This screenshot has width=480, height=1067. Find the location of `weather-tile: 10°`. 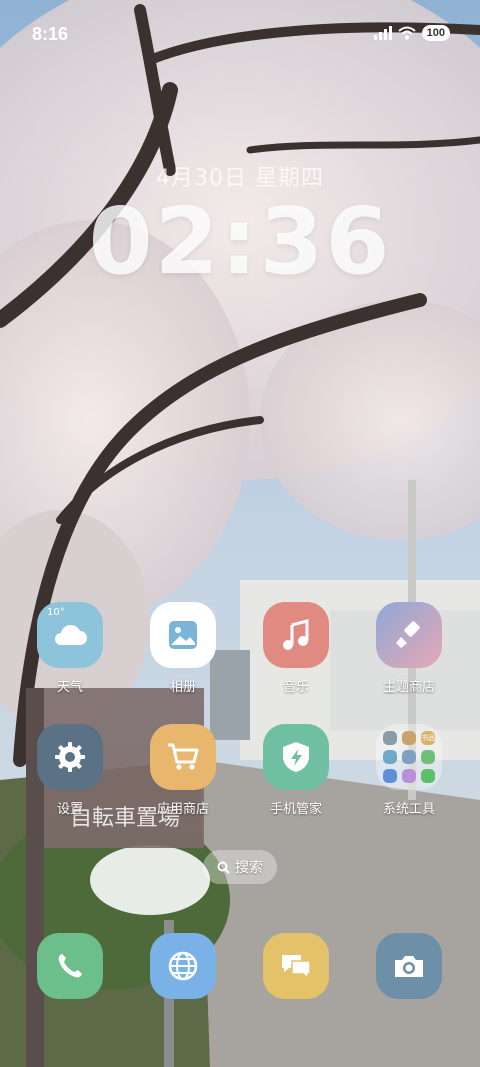

weather-tile: 10° is located at coordinates (70, 635).